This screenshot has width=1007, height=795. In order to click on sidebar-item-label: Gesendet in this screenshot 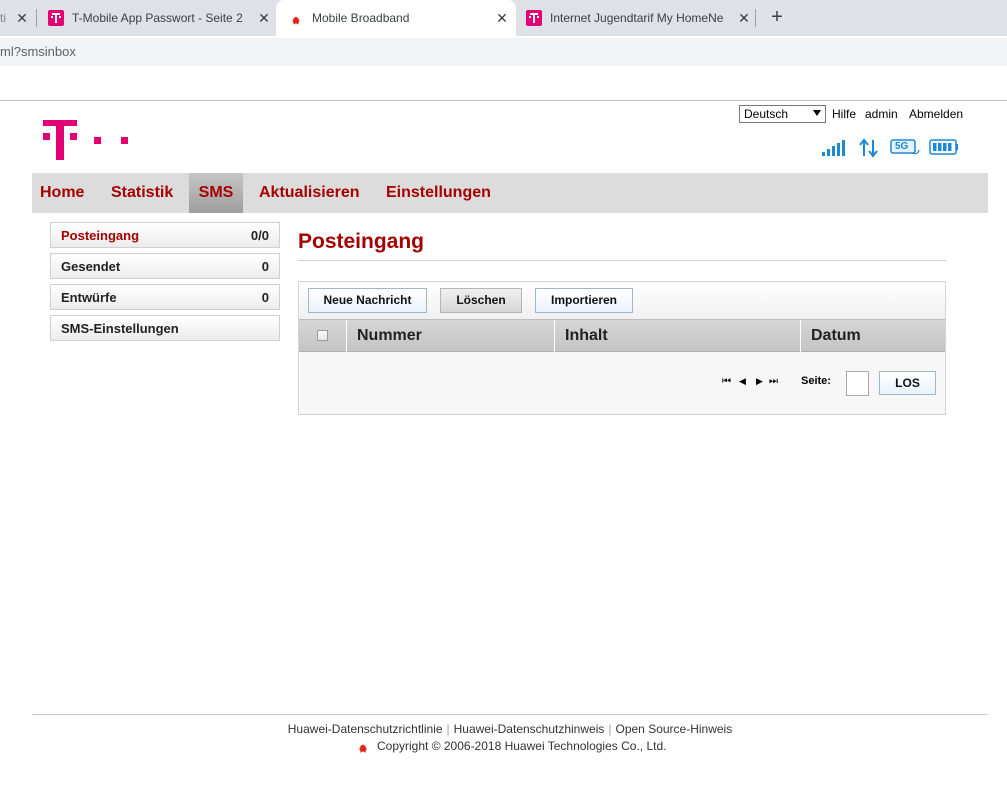, I will do `click(91, 266)`.